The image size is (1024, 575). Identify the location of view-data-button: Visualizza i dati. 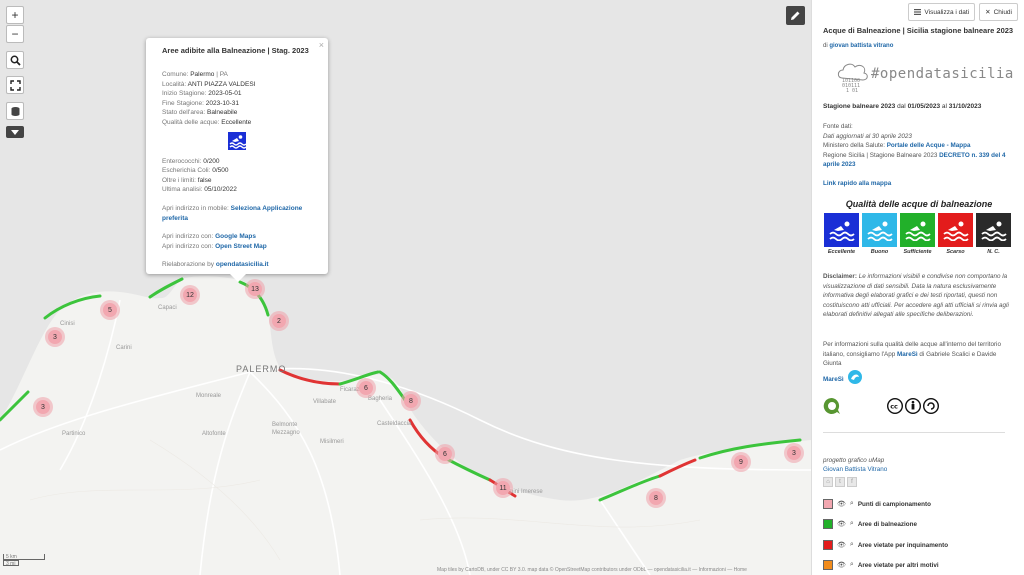
(942, 12).